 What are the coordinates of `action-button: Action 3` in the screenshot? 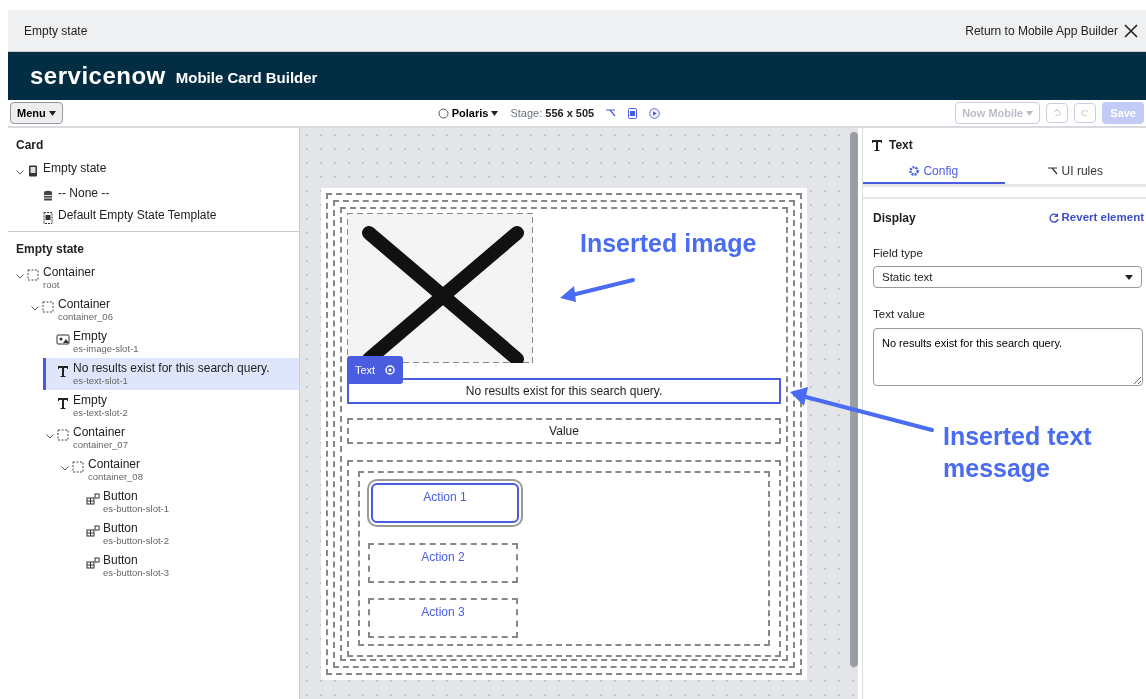 It's located at (443, 618).